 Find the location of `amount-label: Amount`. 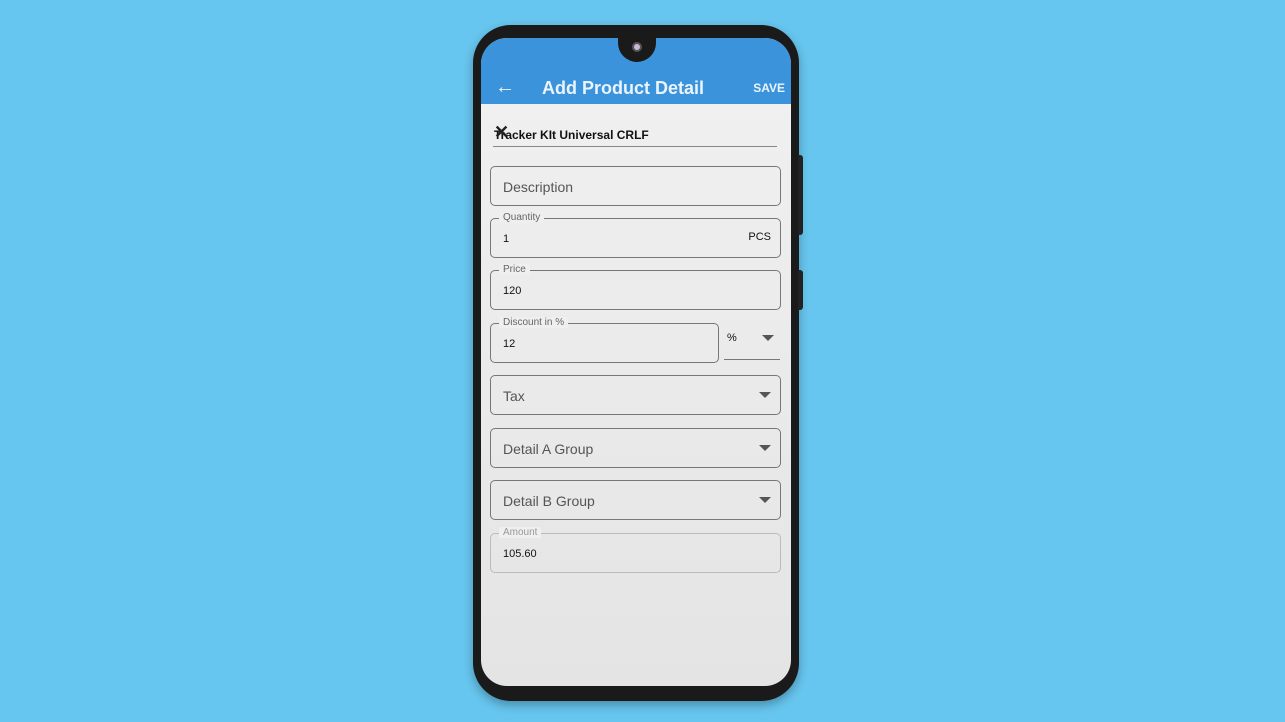

amount-label: Amount is located at coordinates (520, 532).